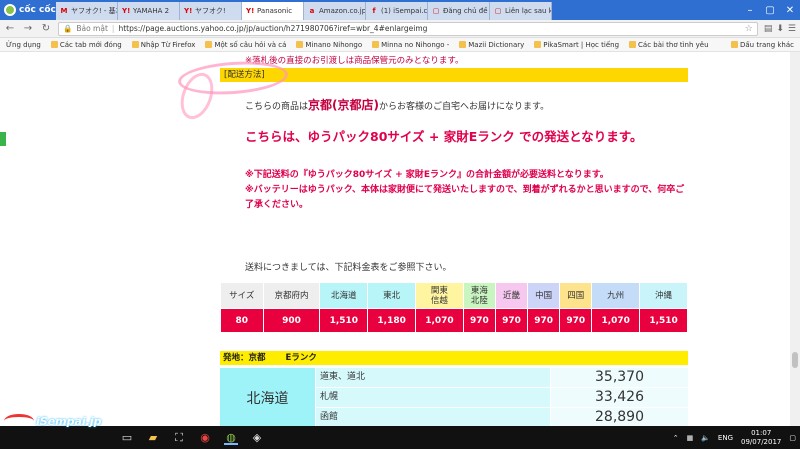  Describe the element at coordinates (795, 239) in the screenshot. I see `page-scrollbar` at that location.